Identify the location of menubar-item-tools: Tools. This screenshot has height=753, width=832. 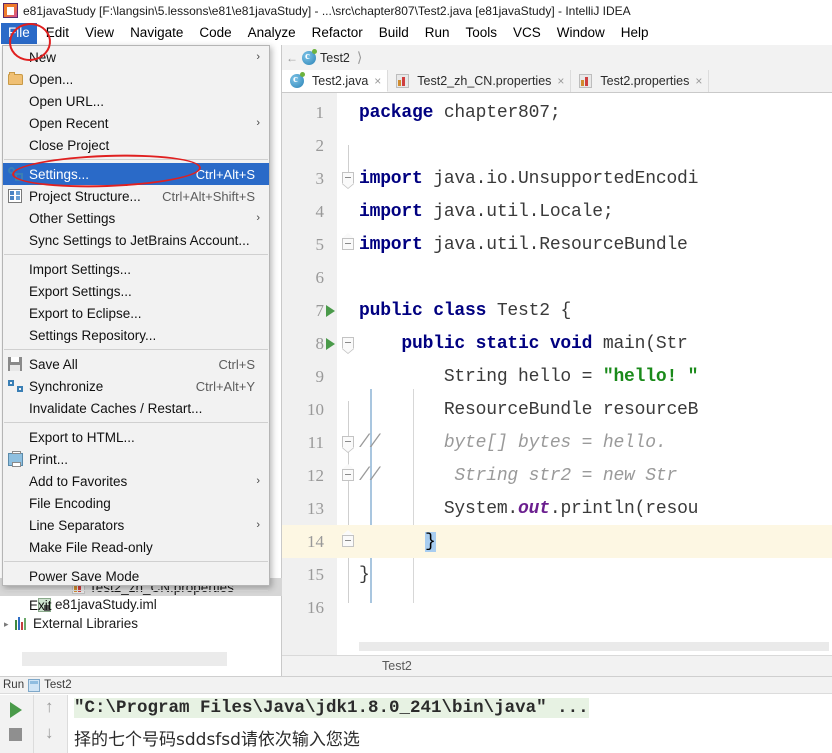
(482, 33).